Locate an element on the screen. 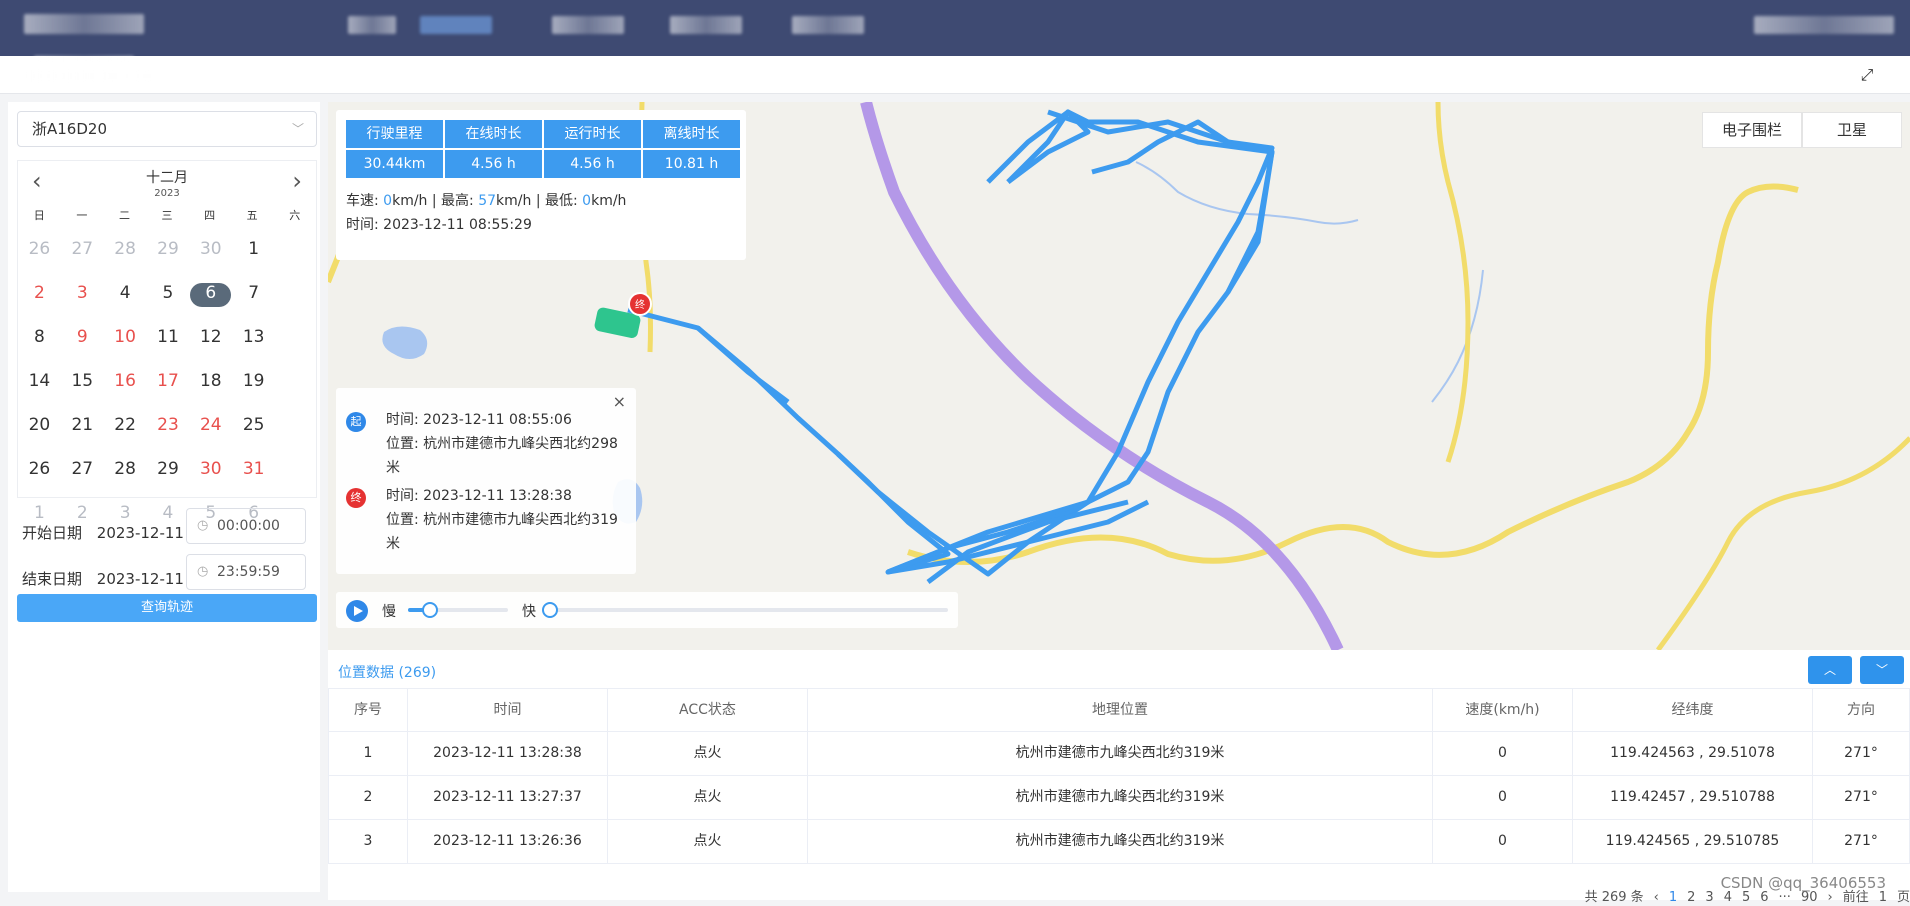 The width and height of the screenshot is (1910, 906). speed-slider is located at coordinates (458, 610).